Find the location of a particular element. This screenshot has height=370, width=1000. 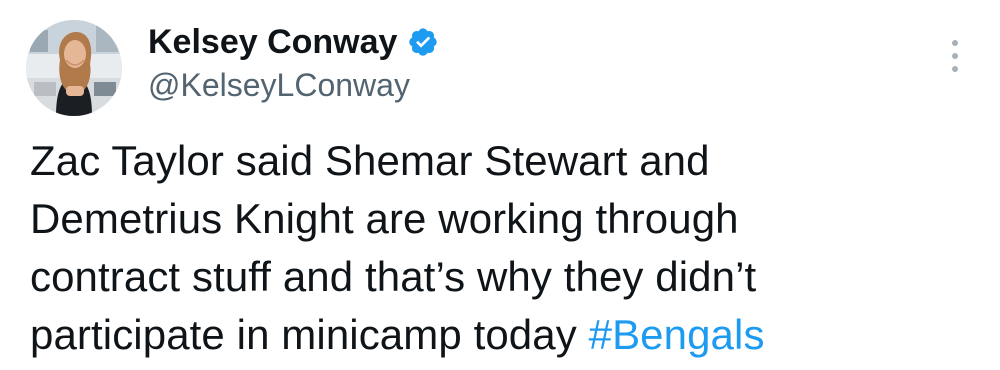

author-name-row: Kelsey Conway is located at coordinates (293, 42).